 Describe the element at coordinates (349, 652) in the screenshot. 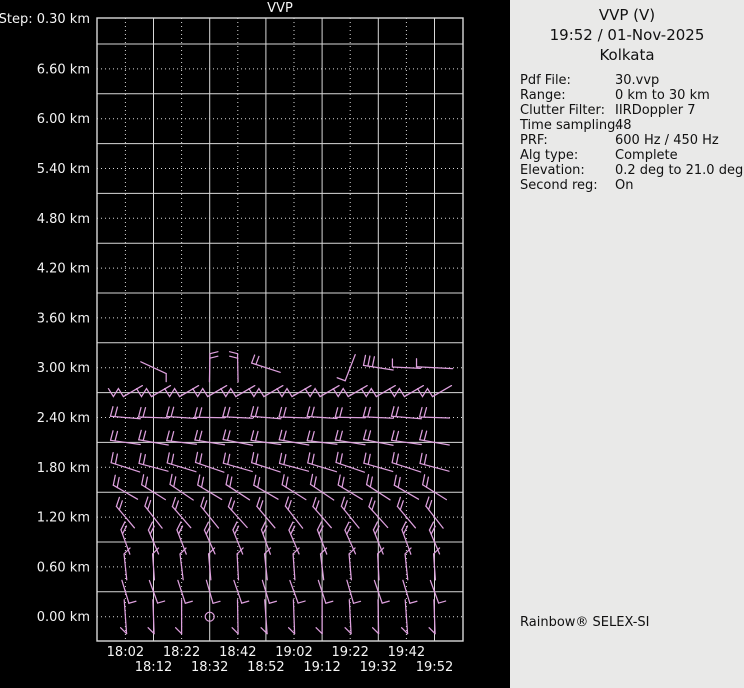

I see `x-axis-label: 19:22` at that location.